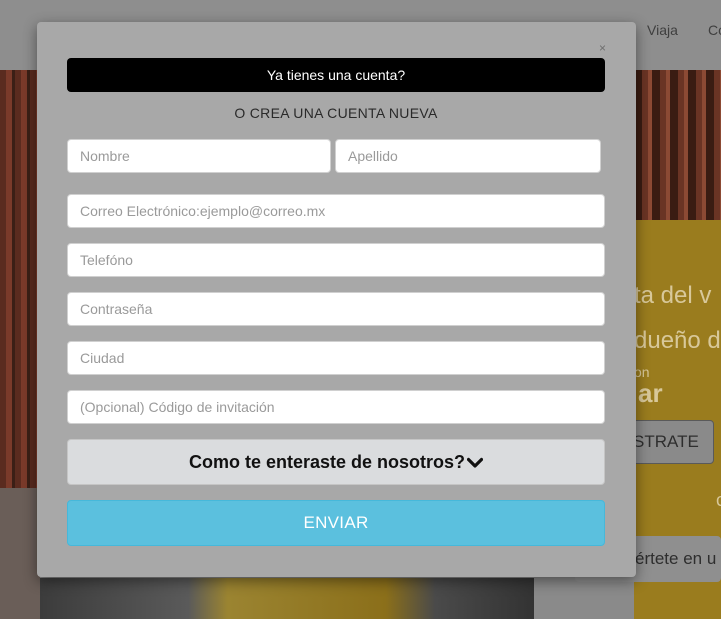 The width and height of the screenshot is (721, 619). Describe the element at coordinates (336, 75) in the screenshot. I see `login-button: Ya tienes una cuenta?` at that location.